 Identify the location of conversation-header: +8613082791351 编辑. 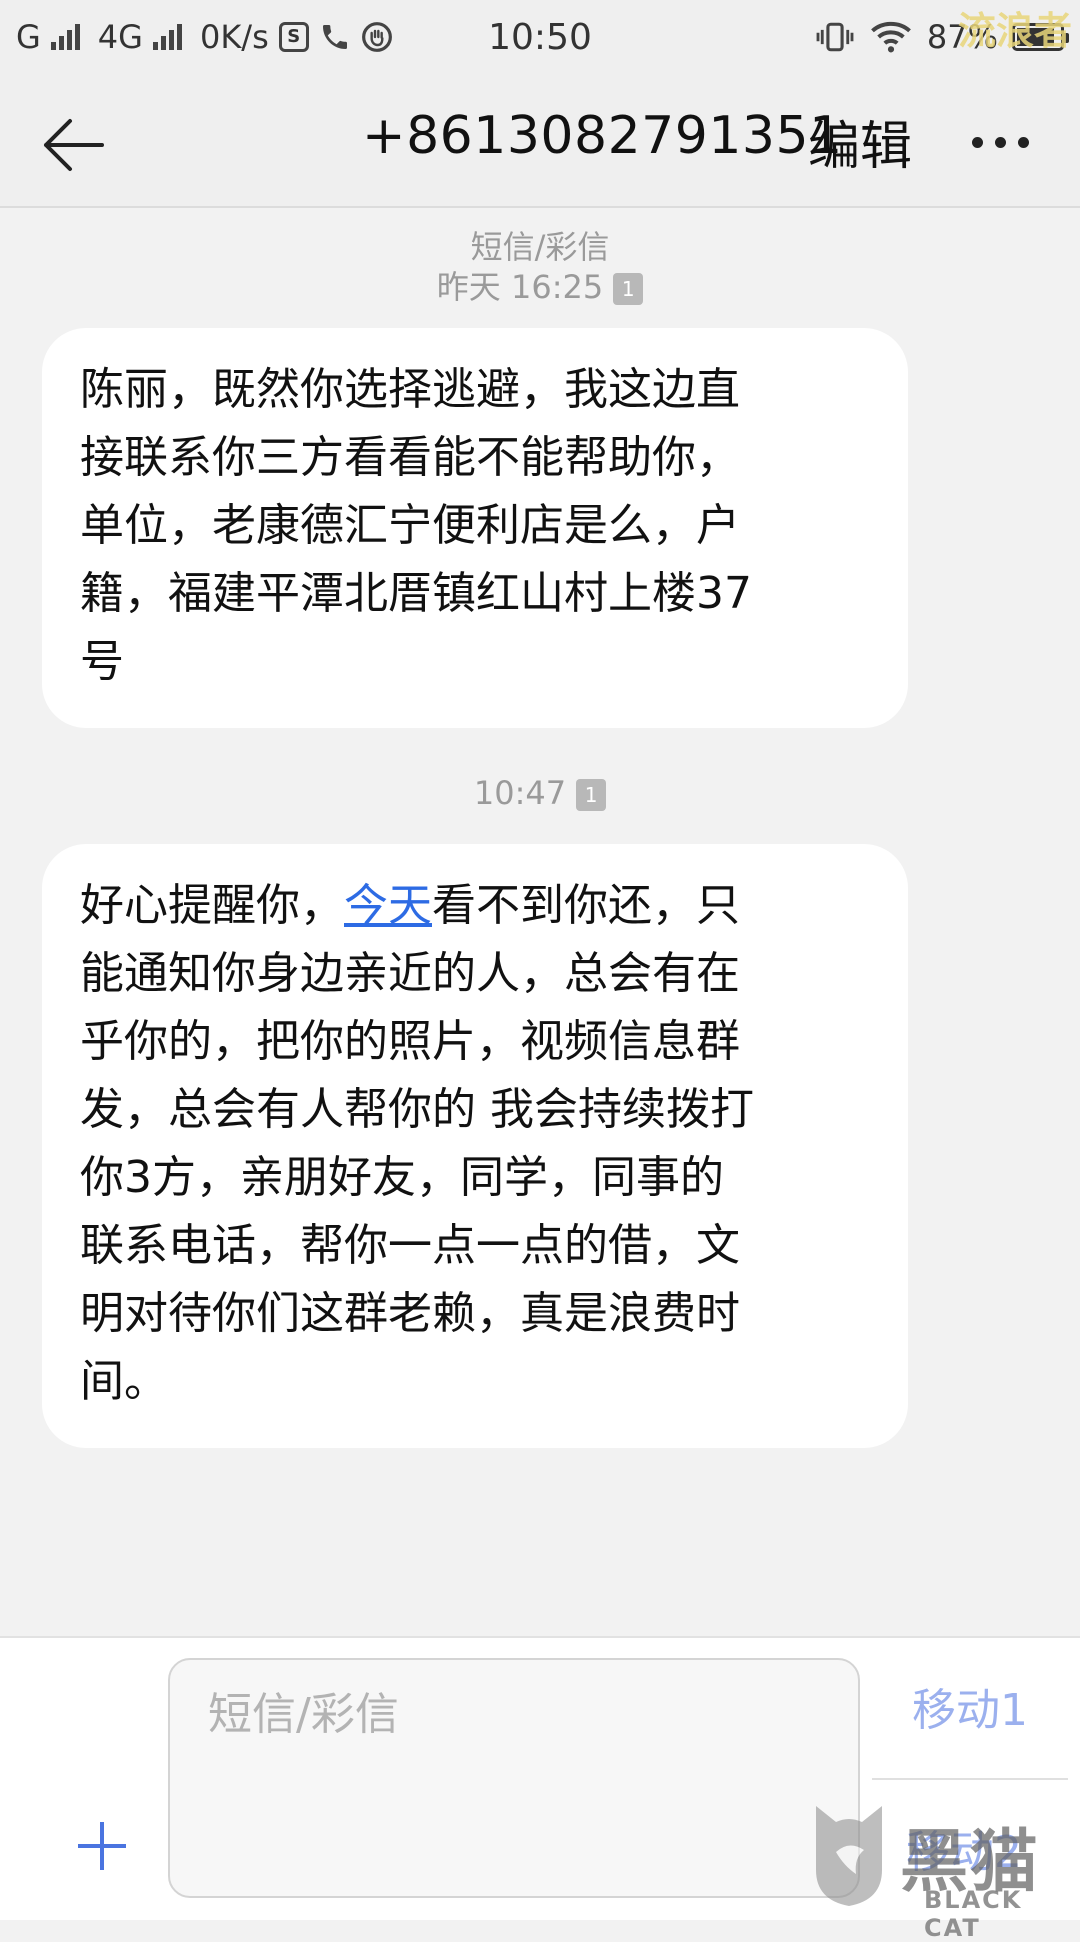
(540, 141).